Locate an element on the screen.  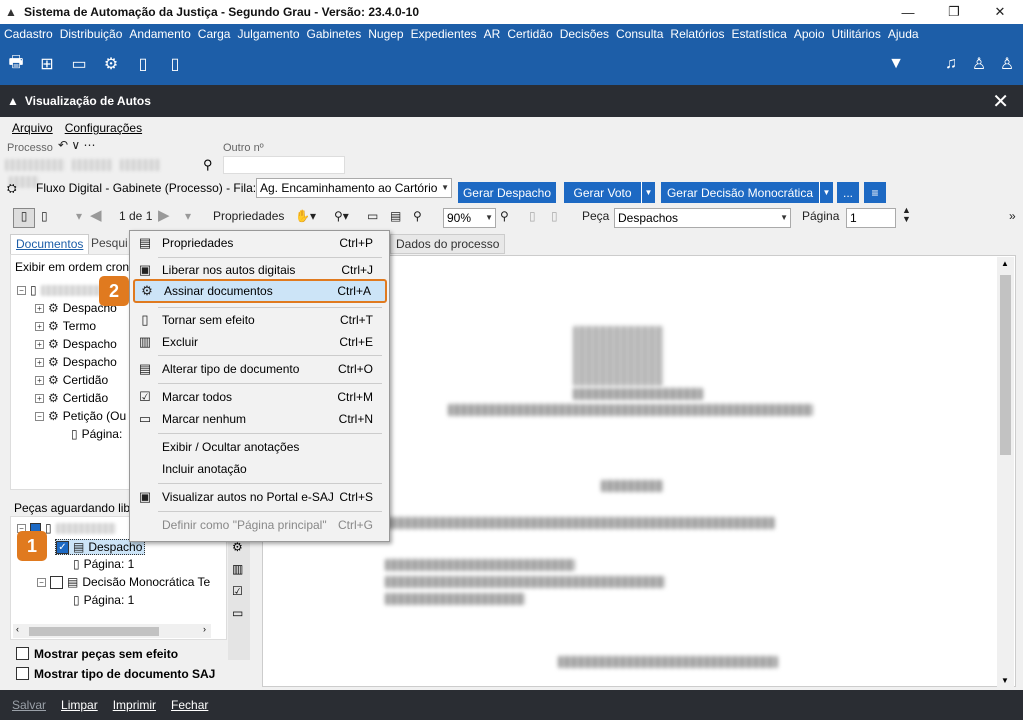
menu-item-marcar-todos: ☑ Marcar todos Ctrl+M is located at coordinates (260, 397).